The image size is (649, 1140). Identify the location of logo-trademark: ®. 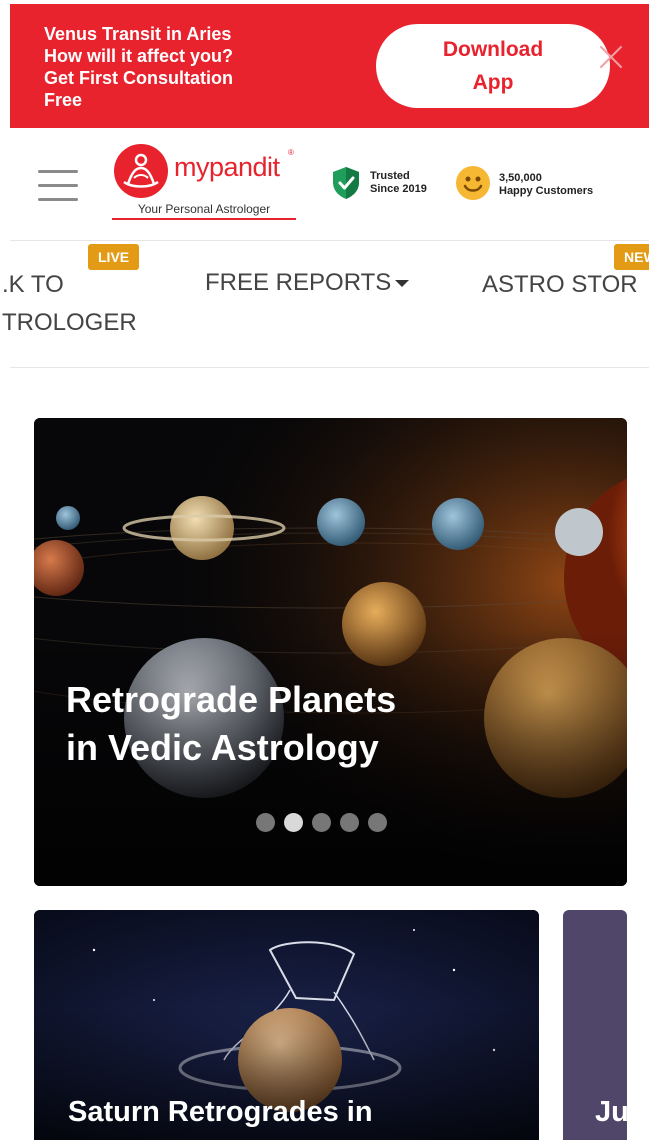
(291, 152).